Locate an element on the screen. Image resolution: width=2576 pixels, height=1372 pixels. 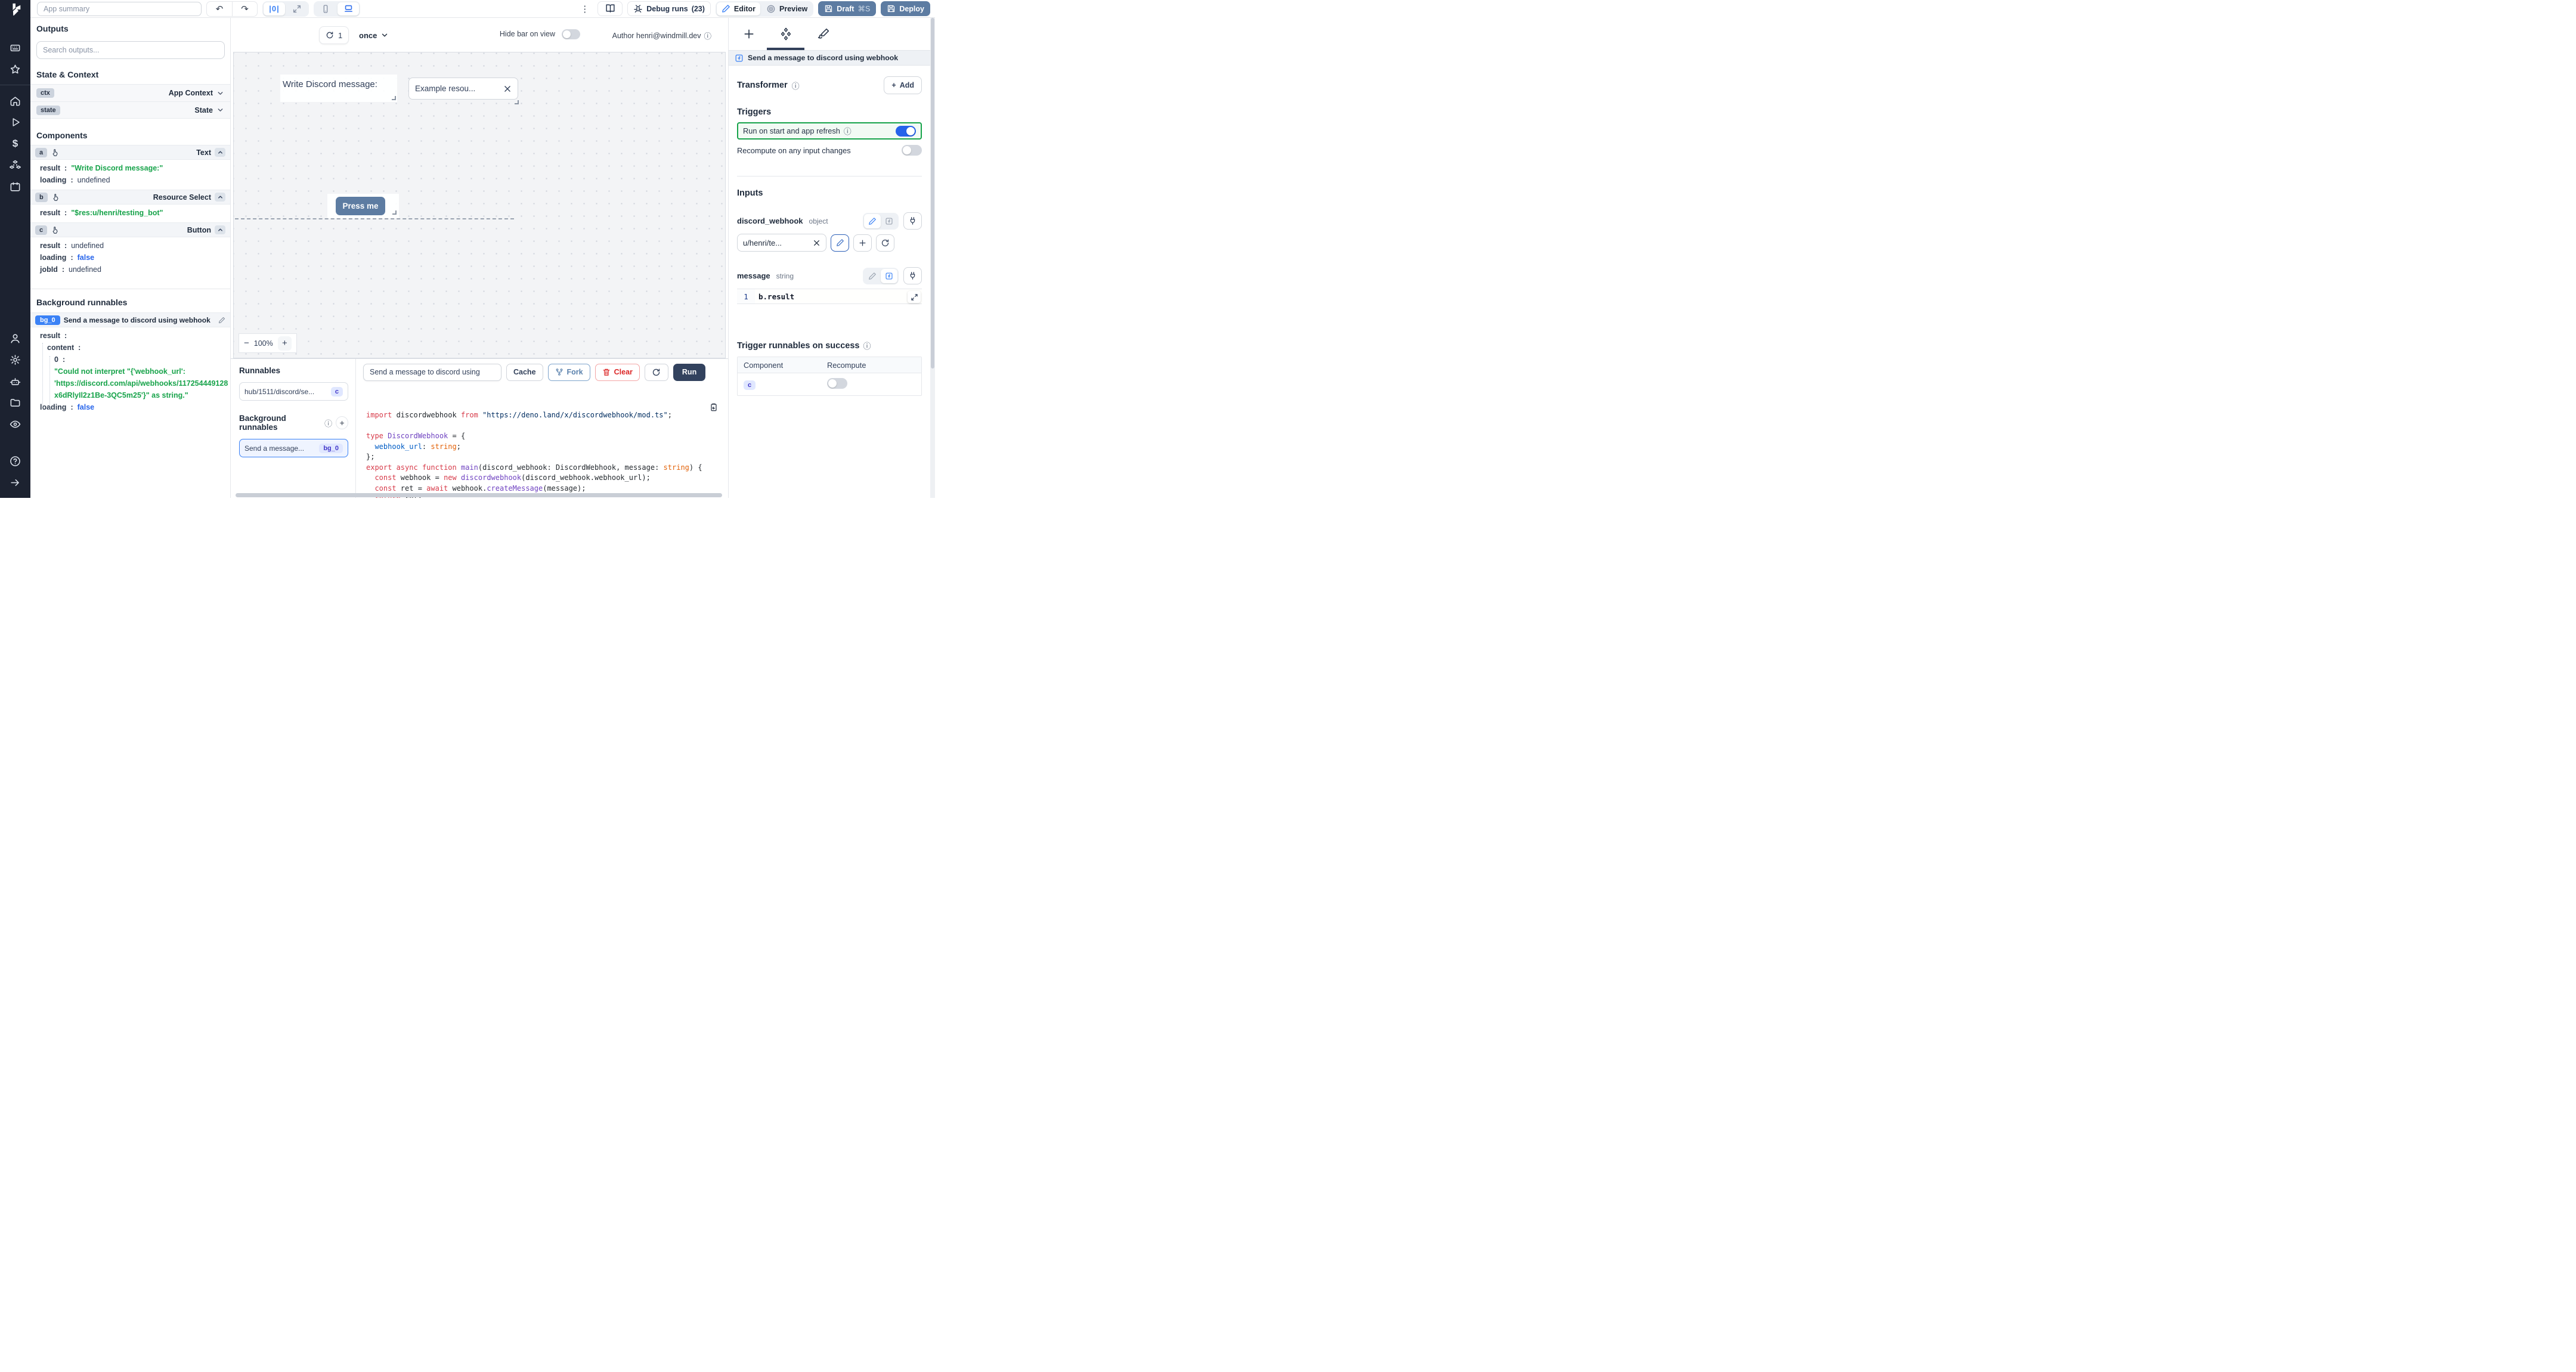
message-expression-editor: 1 b.result is located at coordinates (830, 296).